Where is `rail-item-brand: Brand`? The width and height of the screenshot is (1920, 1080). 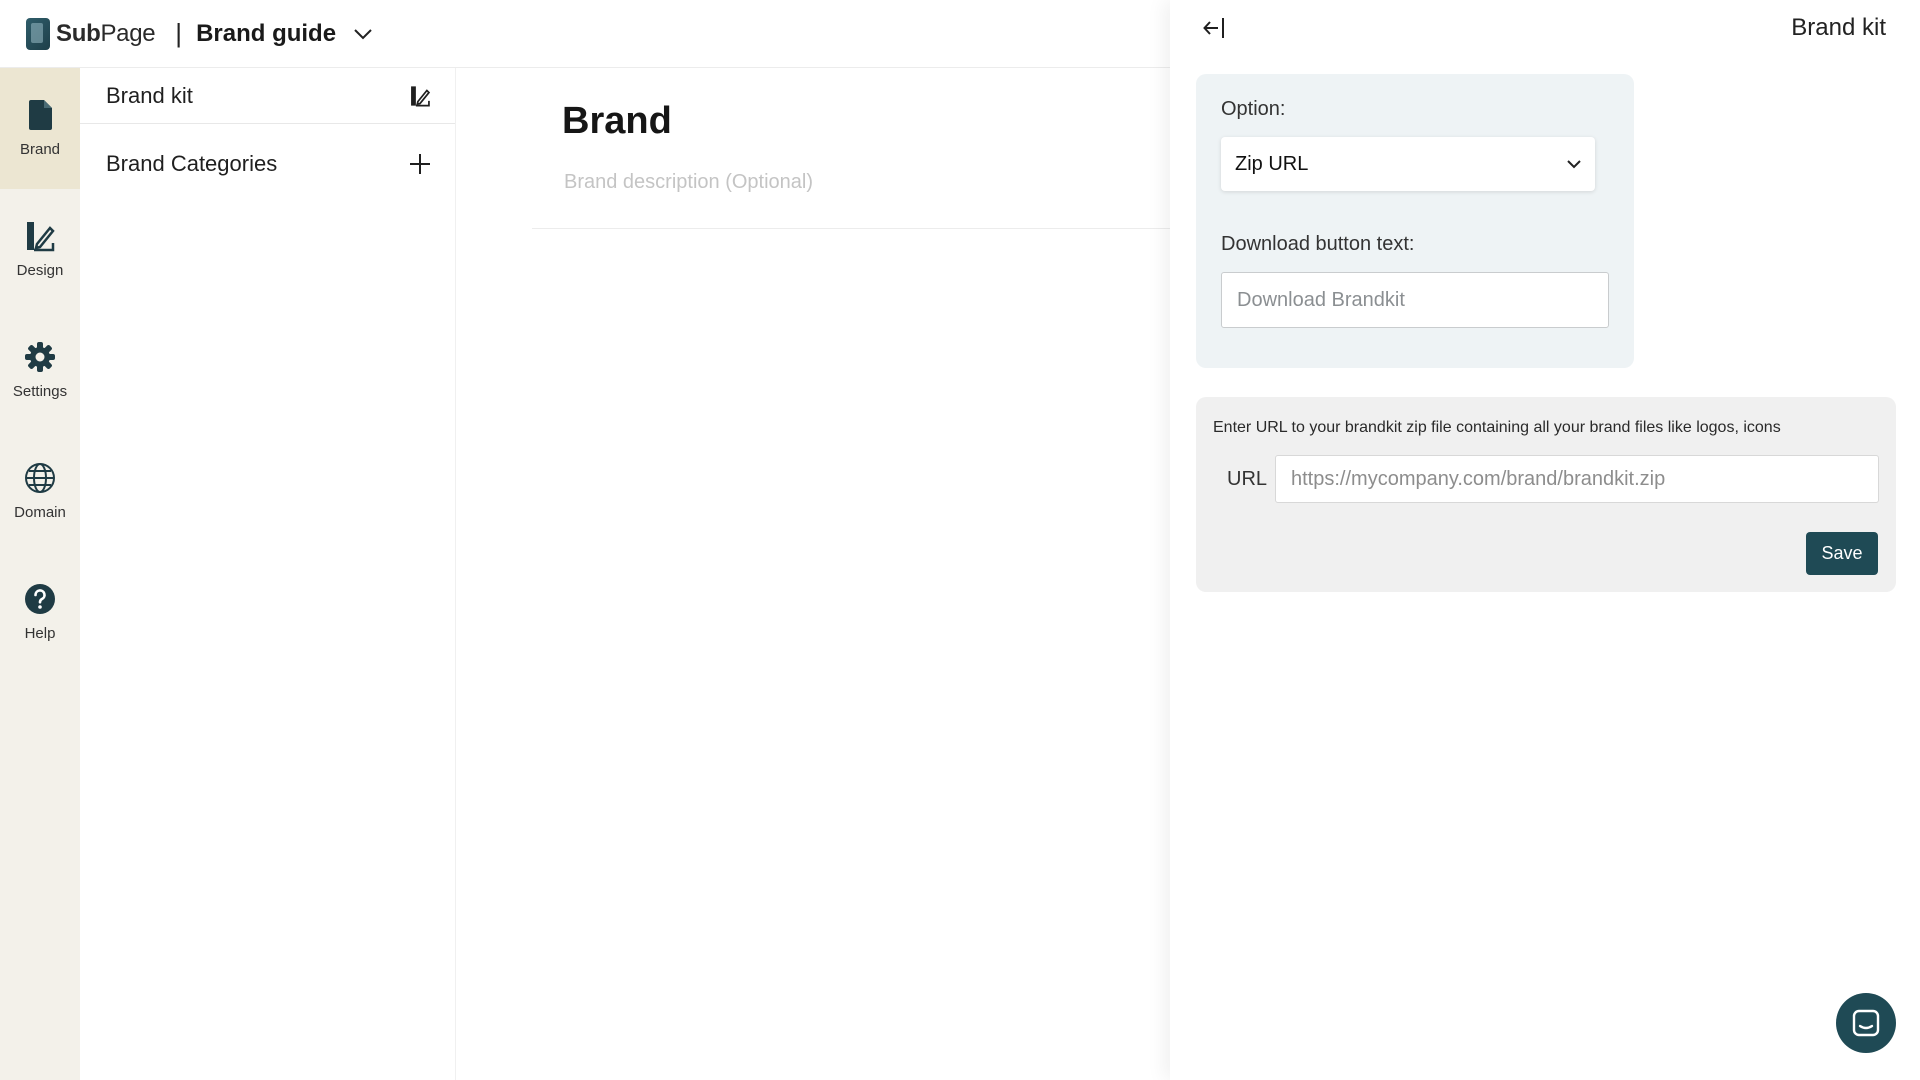
rail-item-brand: Brand is located at coordinates (40, 128).